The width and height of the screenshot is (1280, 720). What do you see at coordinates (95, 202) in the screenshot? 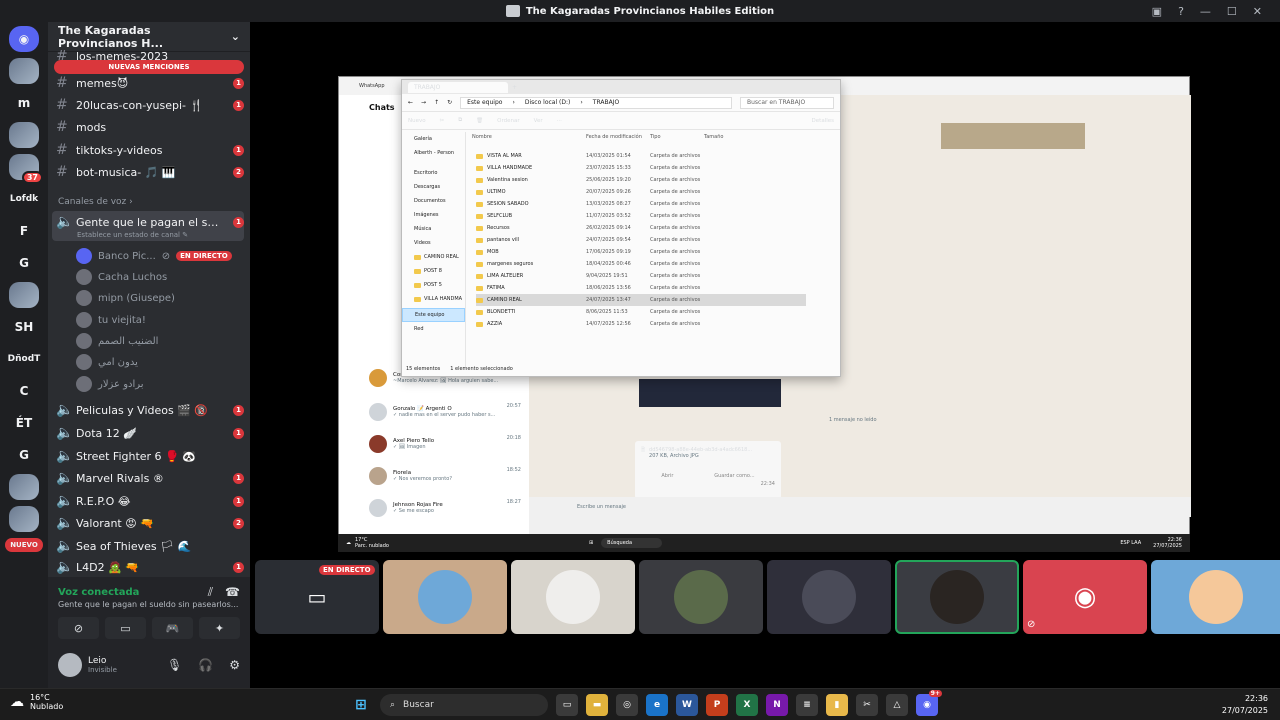
I see `voice-category: Canales de voz ›` at bounding box center [95, 202].